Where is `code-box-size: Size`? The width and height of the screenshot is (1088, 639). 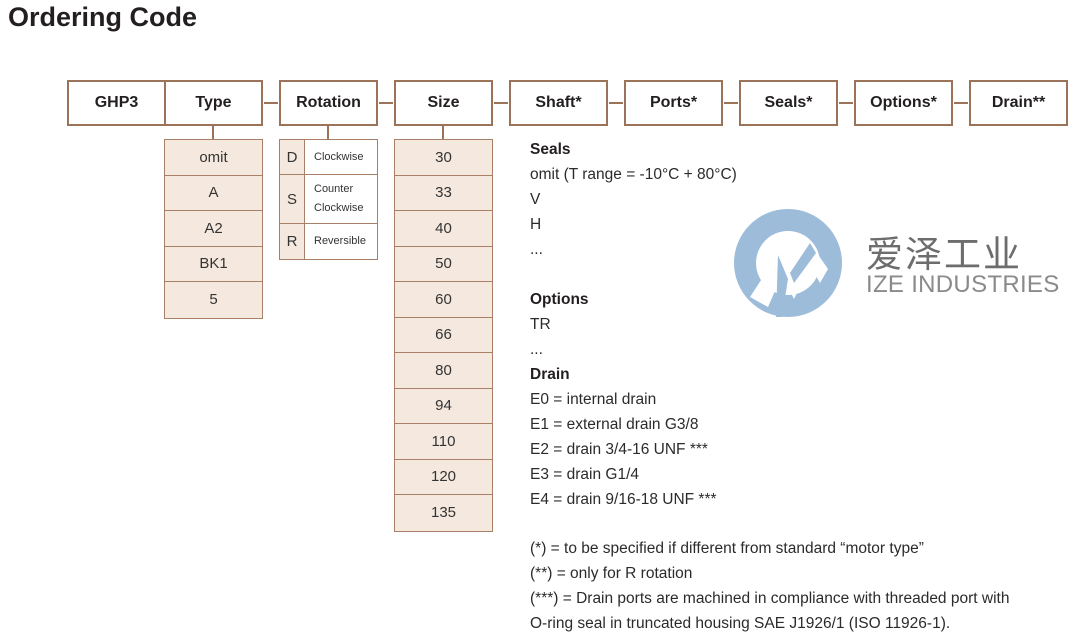 code-box-size: Size is located at coordinates (443, 103).